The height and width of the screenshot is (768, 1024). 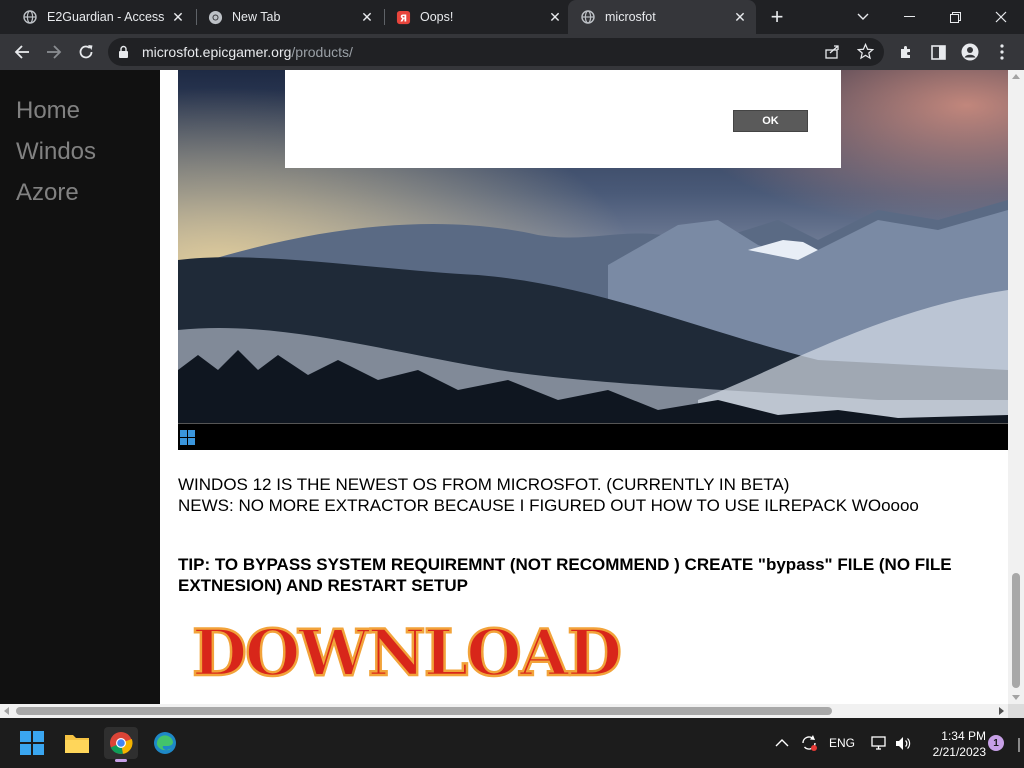 I want to click on scroll-down-icon, so click(x=1016, y=697).